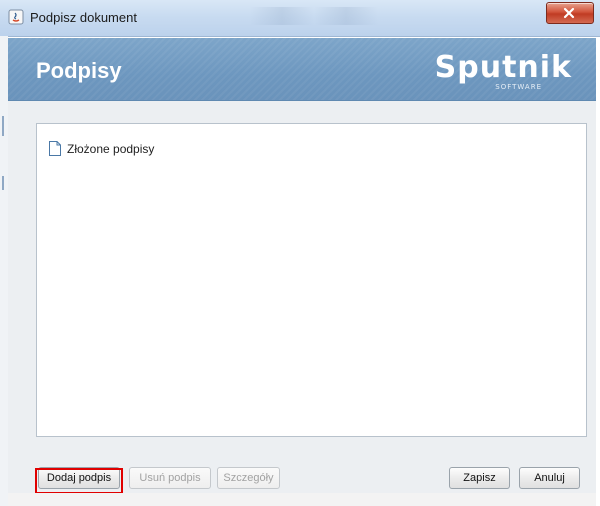  I want to click on highlight-frame, so click(79, 481).